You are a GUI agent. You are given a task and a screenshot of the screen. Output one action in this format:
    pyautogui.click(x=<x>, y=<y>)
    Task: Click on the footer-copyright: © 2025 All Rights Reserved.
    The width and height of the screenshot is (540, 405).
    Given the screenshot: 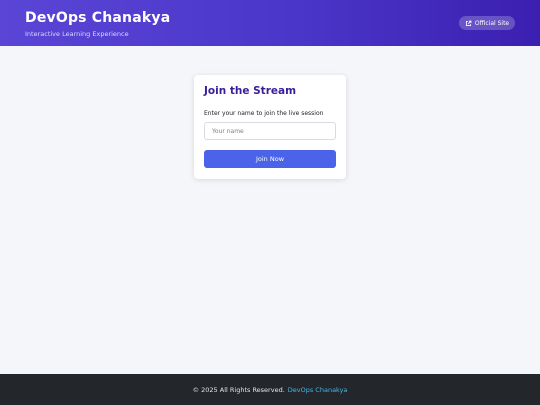 What is the action you would take?
    pyautogui.click(x=238, y=389)
    